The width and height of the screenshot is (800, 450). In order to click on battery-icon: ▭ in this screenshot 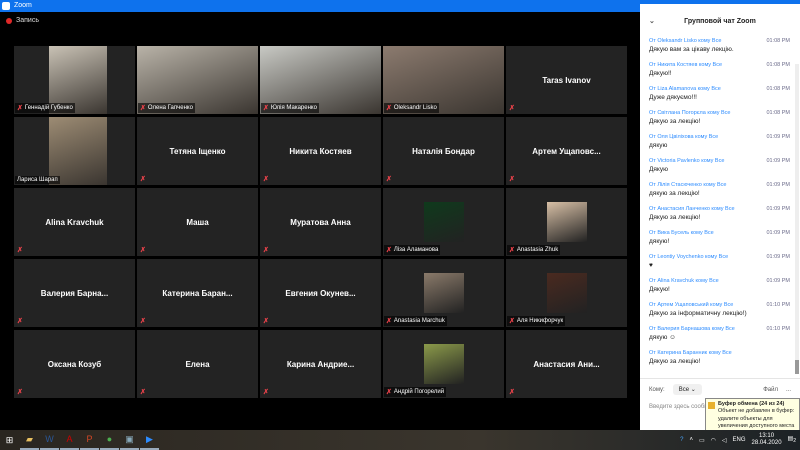, I will do `click(702, 440)`.